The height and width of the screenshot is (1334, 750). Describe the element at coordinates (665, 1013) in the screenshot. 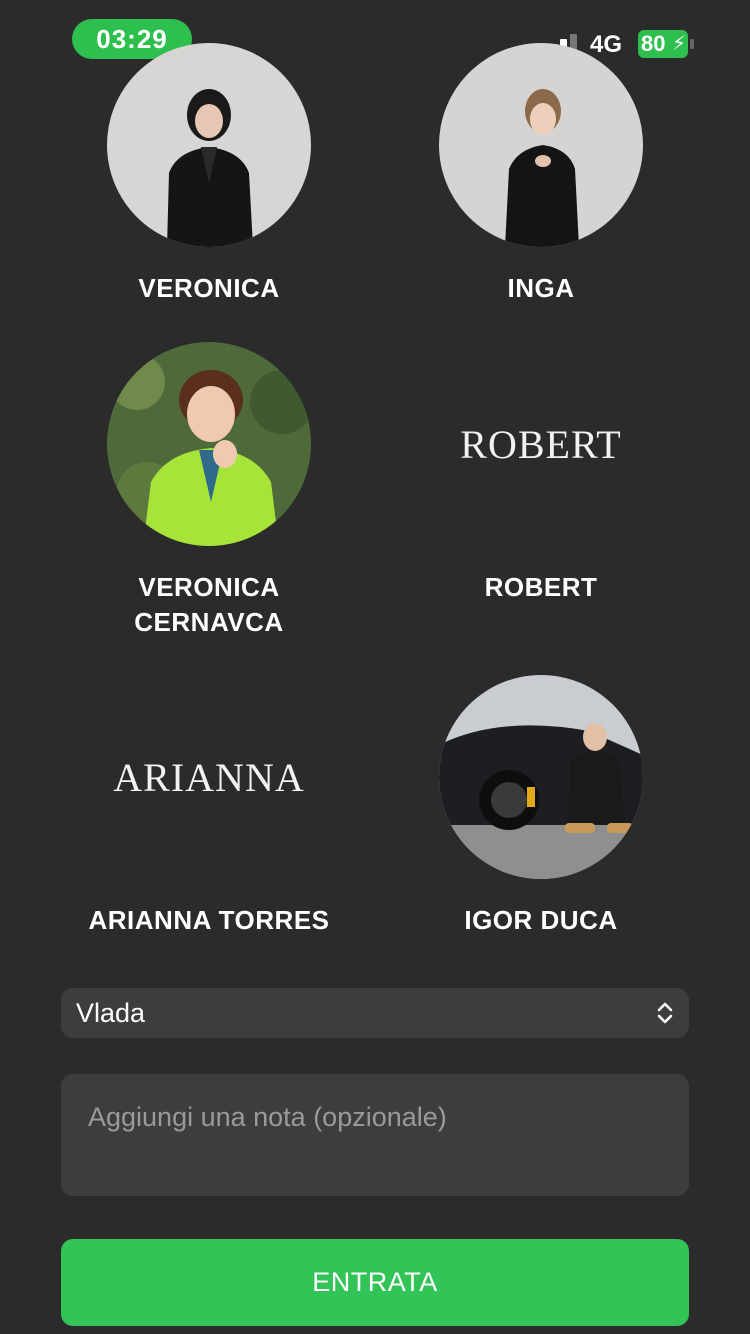

I see `chevron-up-down-icon` at that location.